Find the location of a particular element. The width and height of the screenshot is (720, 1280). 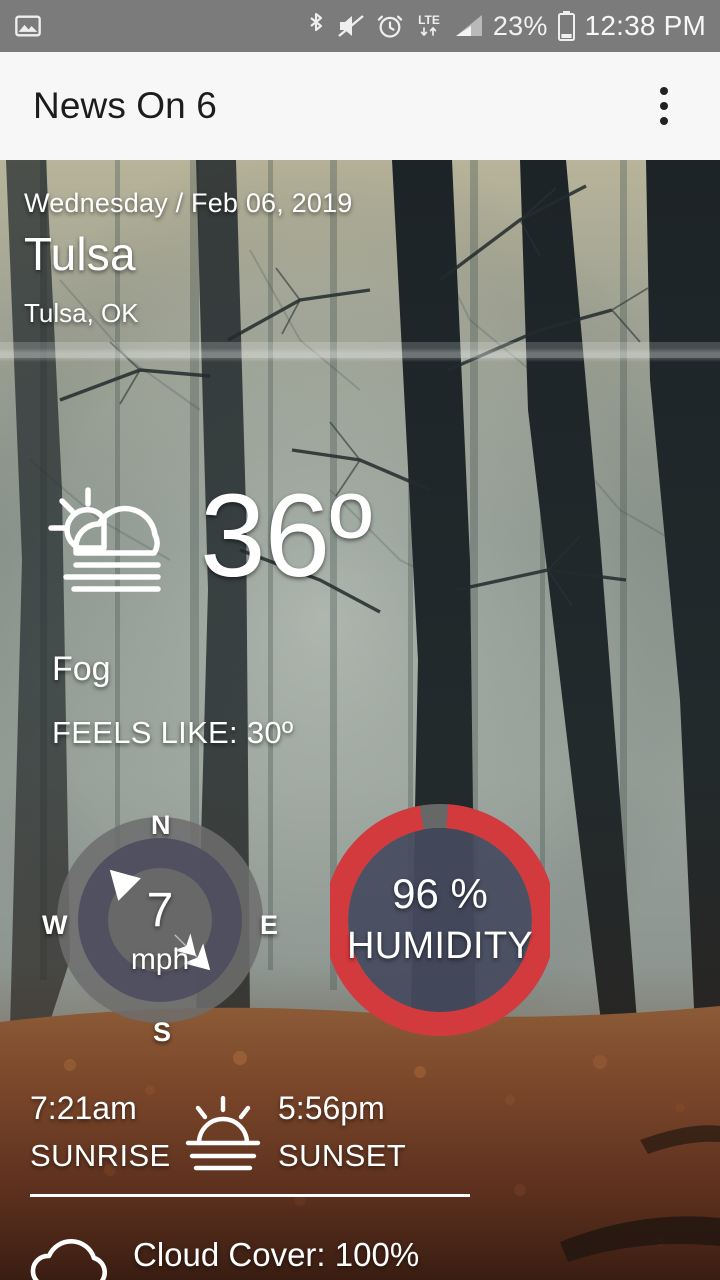

sunrise-icon is located at coordinates (223, 1138).